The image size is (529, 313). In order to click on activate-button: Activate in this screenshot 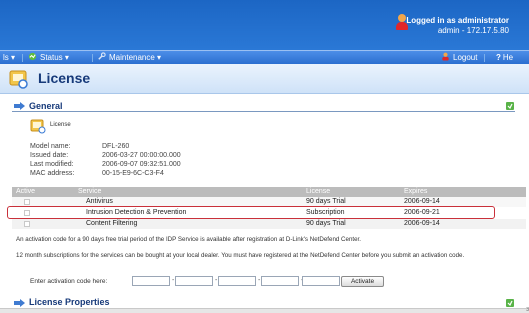, I will do `click(362, 281)`.